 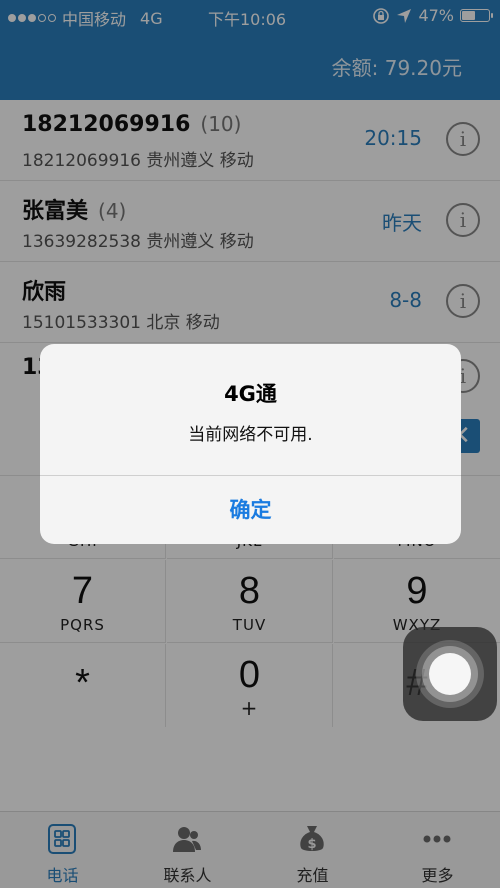 I want to click on alert-title: 4G通, so click(x=250, y=394).